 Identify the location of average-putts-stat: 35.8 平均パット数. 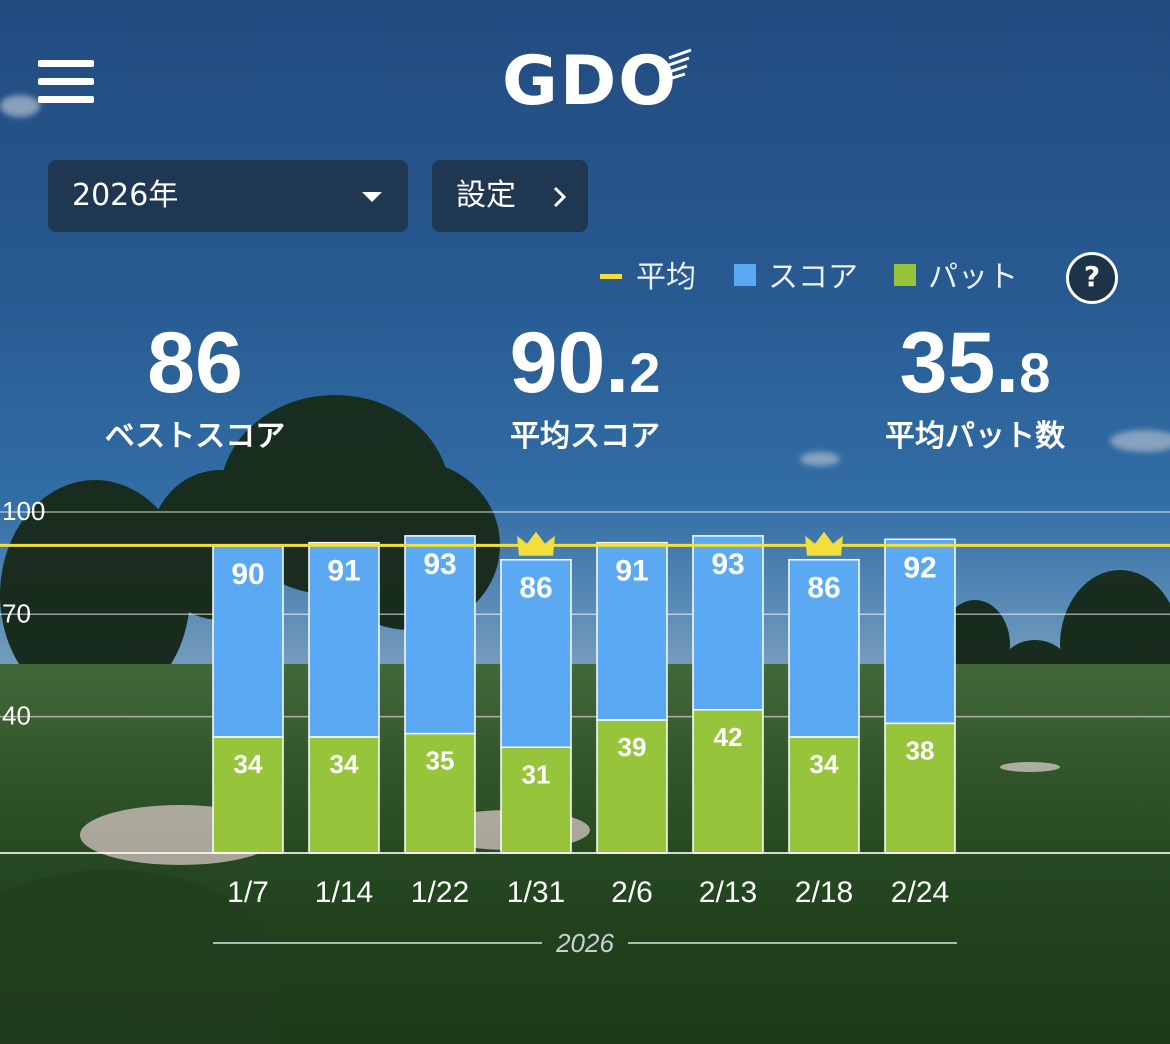
(975, 388).